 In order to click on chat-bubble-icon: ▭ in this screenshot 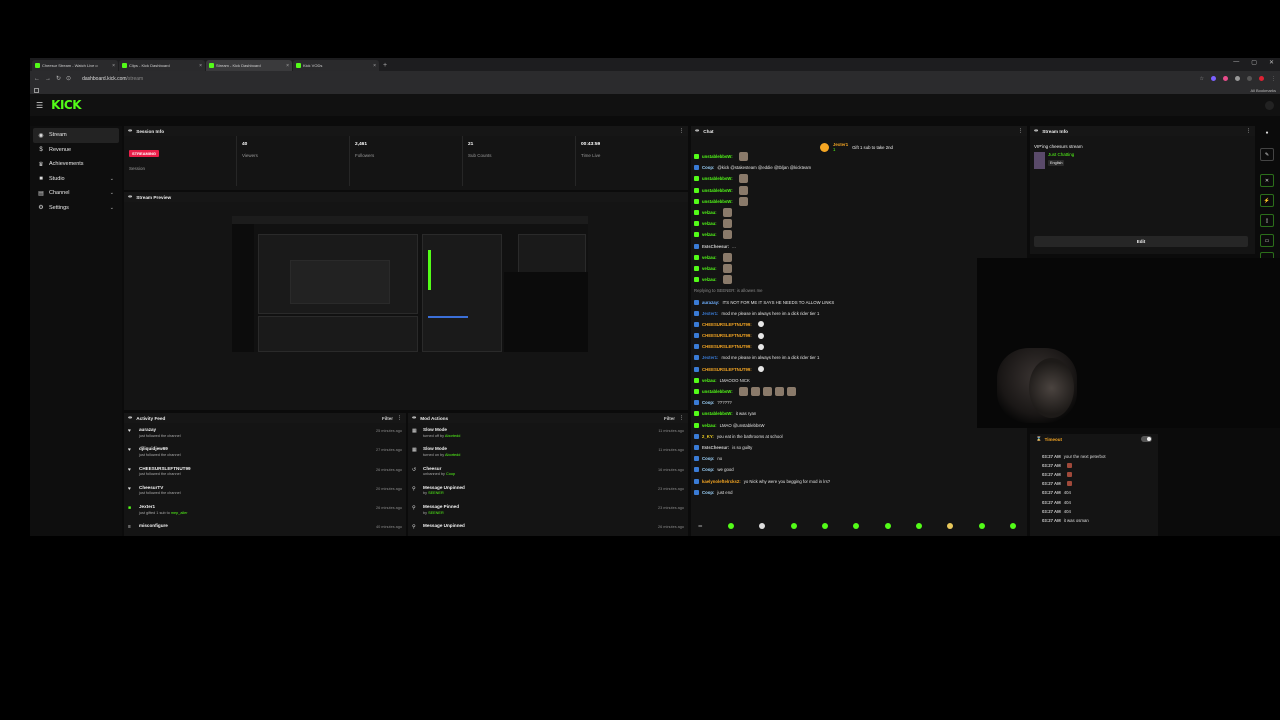, I will do `click(1267, 240)`.